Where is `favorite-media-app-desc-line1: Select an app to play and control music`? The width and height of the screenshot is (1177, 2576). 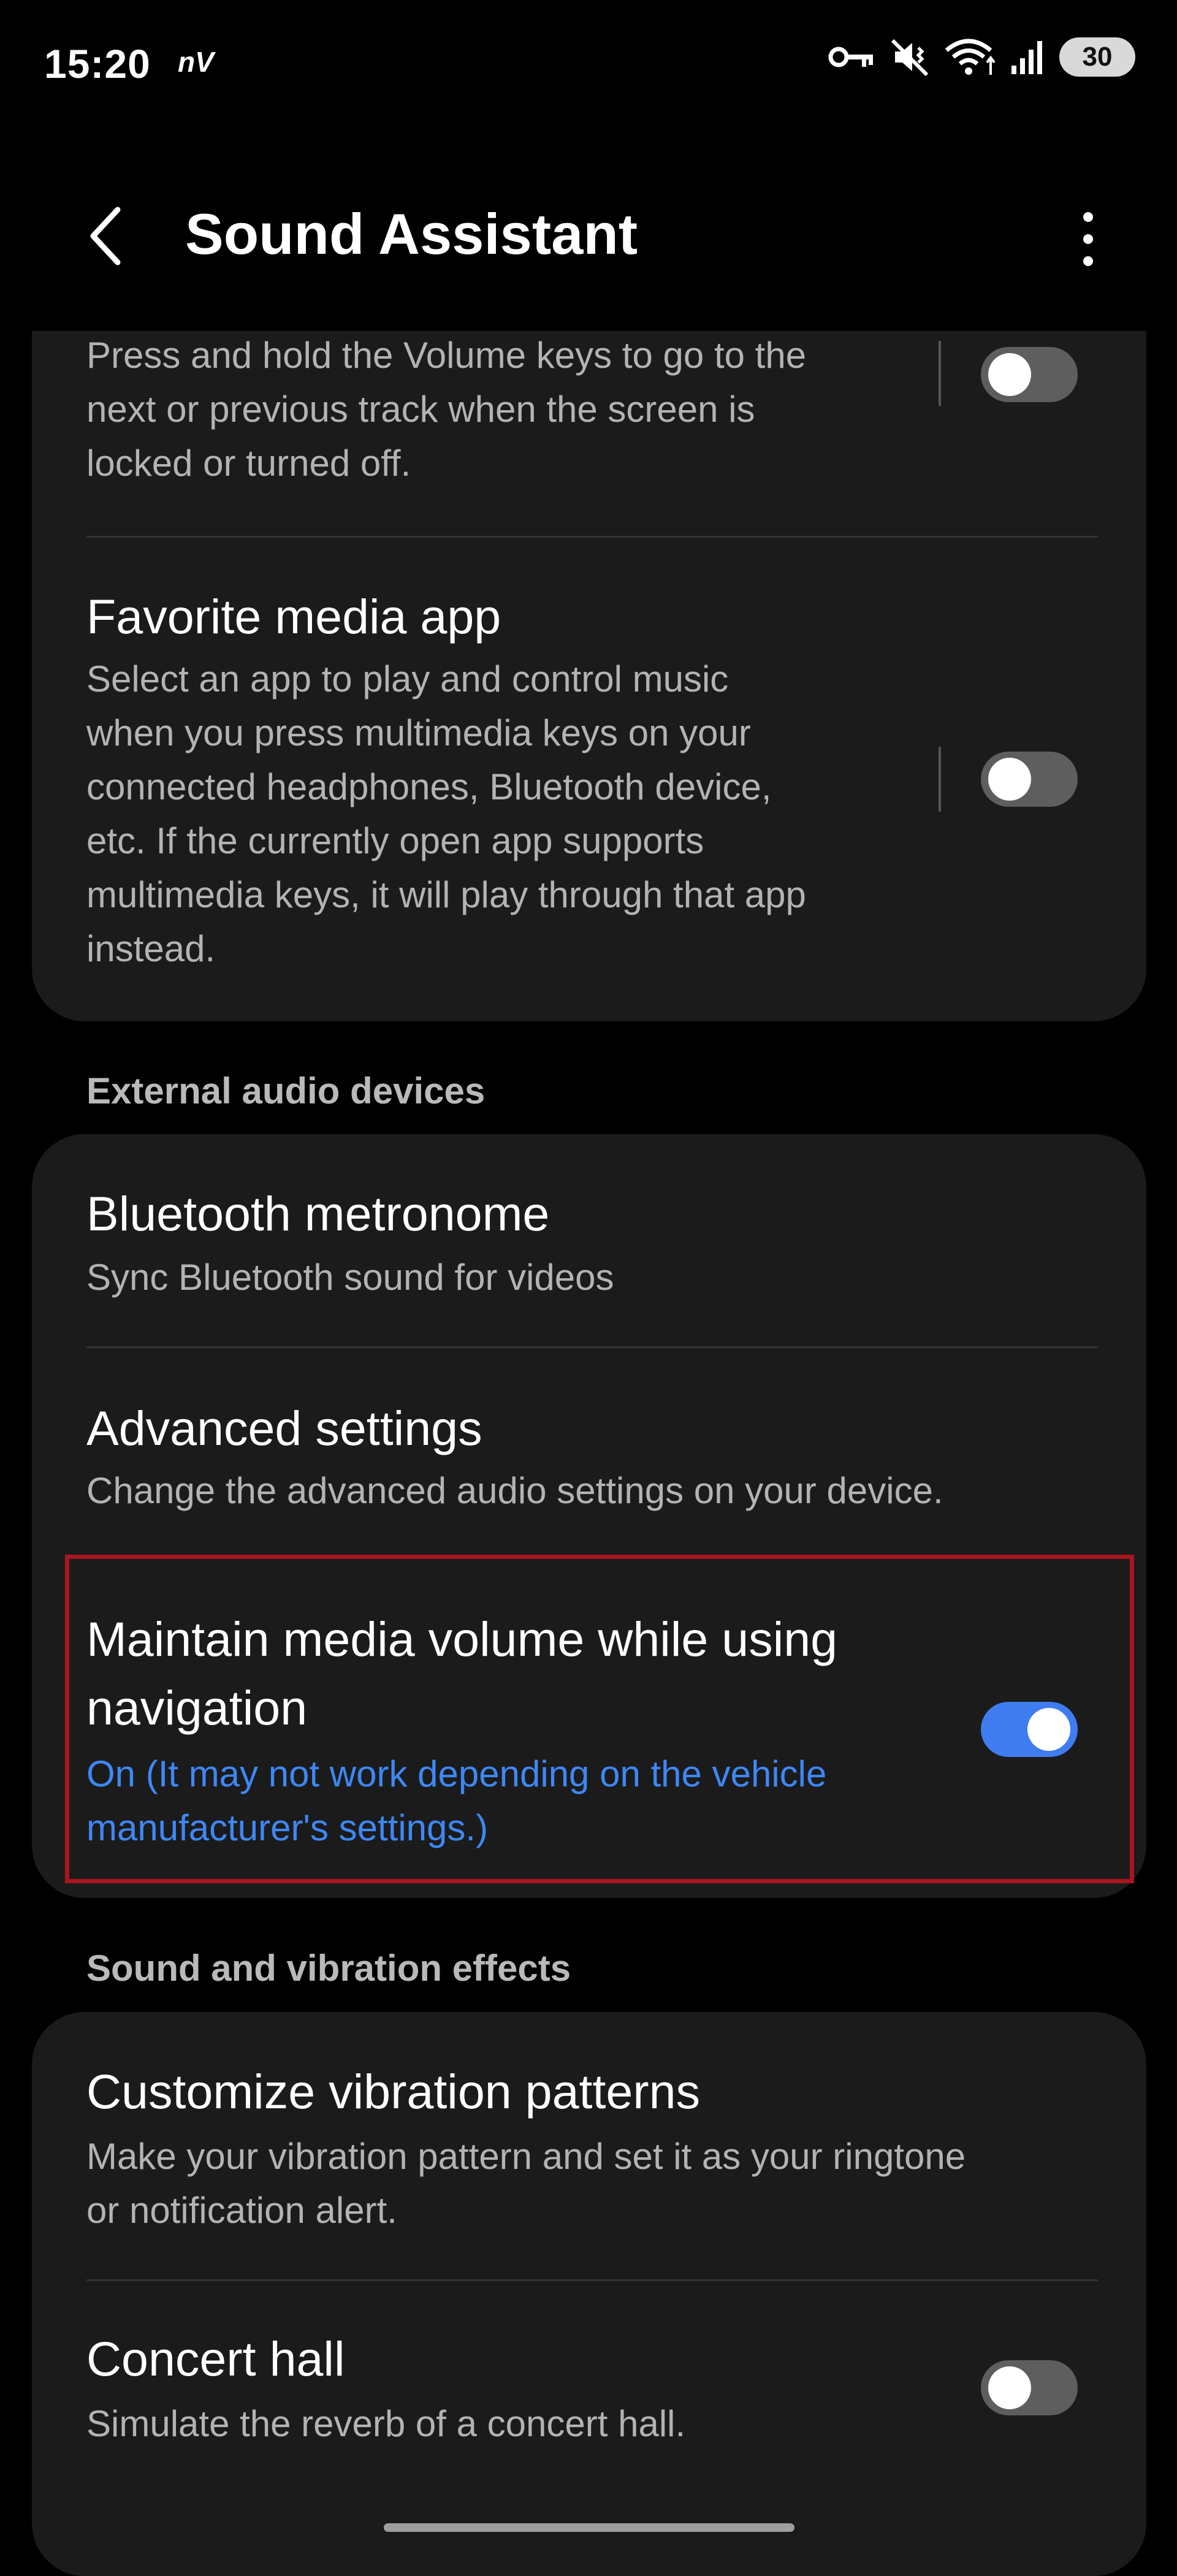 favorite-media-app-desc-line1: Select an app to play and control music is located at coordinates (407, 678).